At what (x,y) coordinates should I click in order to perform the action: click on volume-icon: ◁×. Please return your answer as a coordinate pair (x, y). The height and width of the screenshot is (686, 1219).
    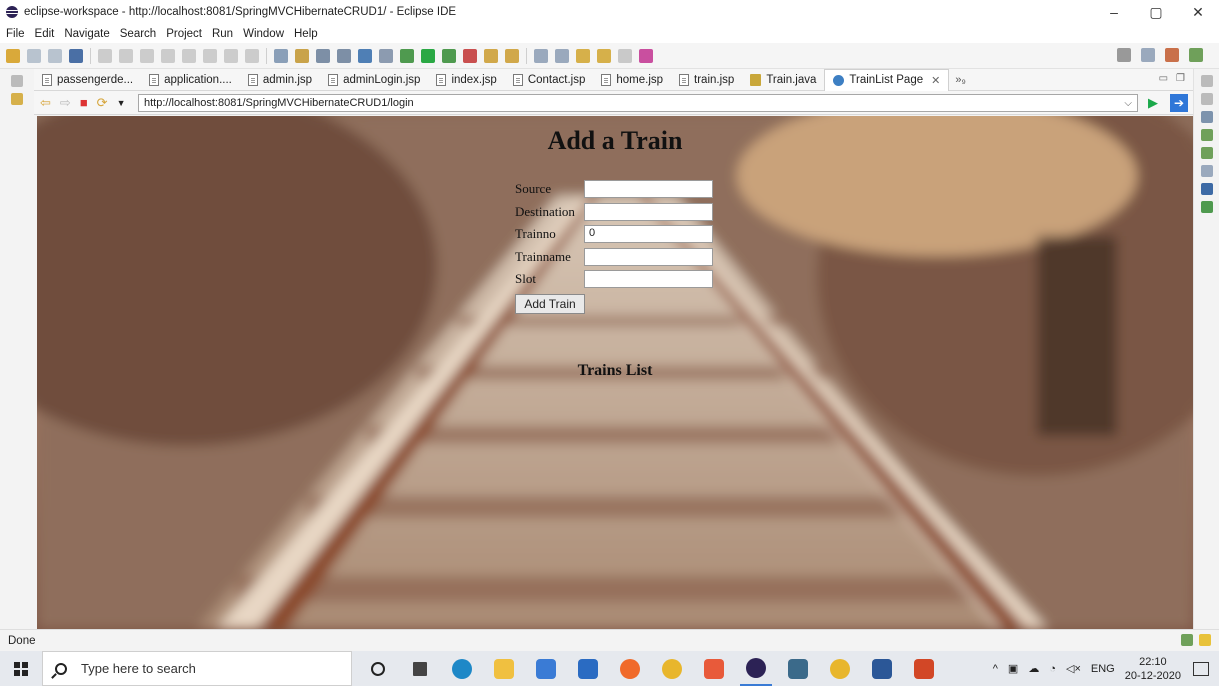
    Looking at the image, I should click on (1073, 668).